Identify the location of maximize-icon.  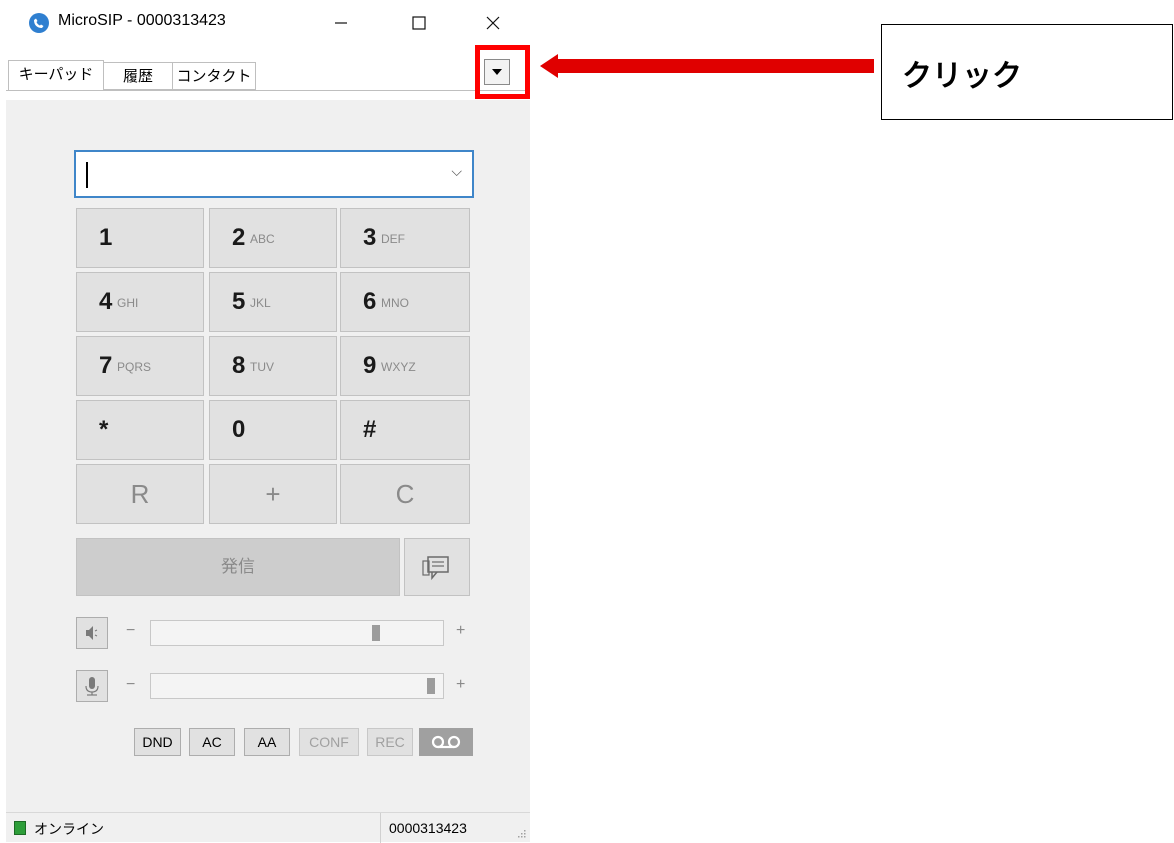
(419, 23).